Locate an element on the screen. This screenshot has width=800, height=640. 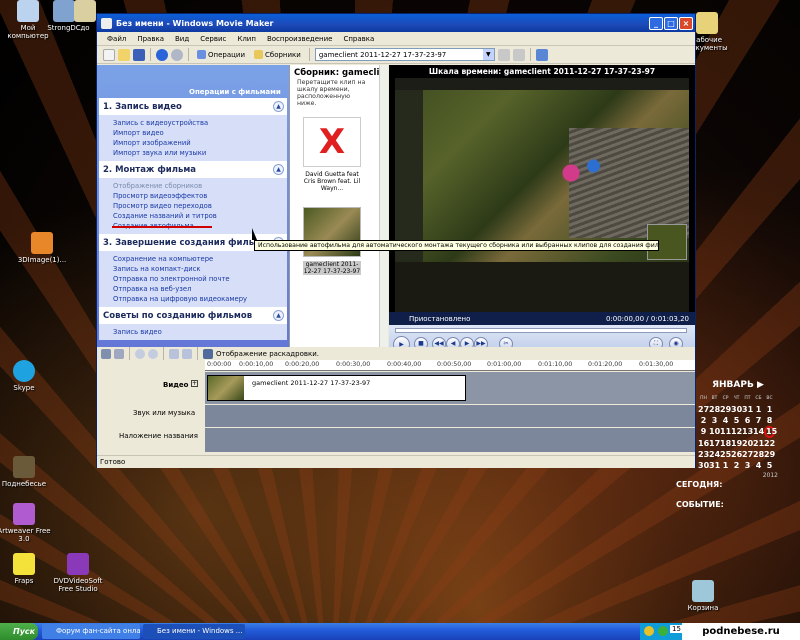
title-overlay-track is located at coordinates (450, 440).